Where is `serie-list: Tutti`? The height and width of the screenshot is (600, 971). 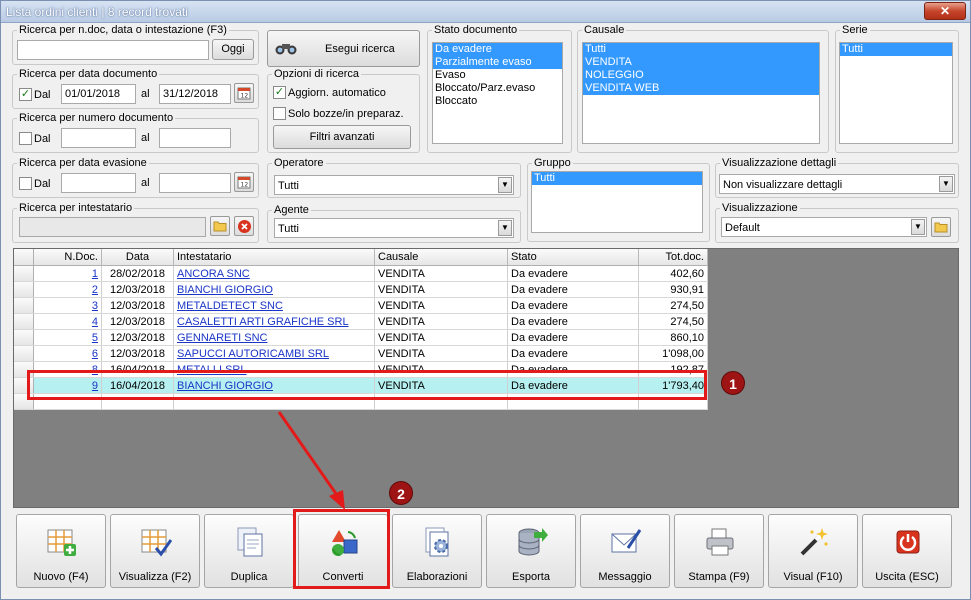 serie-list: Tutti is located at coordinates (896, 93).